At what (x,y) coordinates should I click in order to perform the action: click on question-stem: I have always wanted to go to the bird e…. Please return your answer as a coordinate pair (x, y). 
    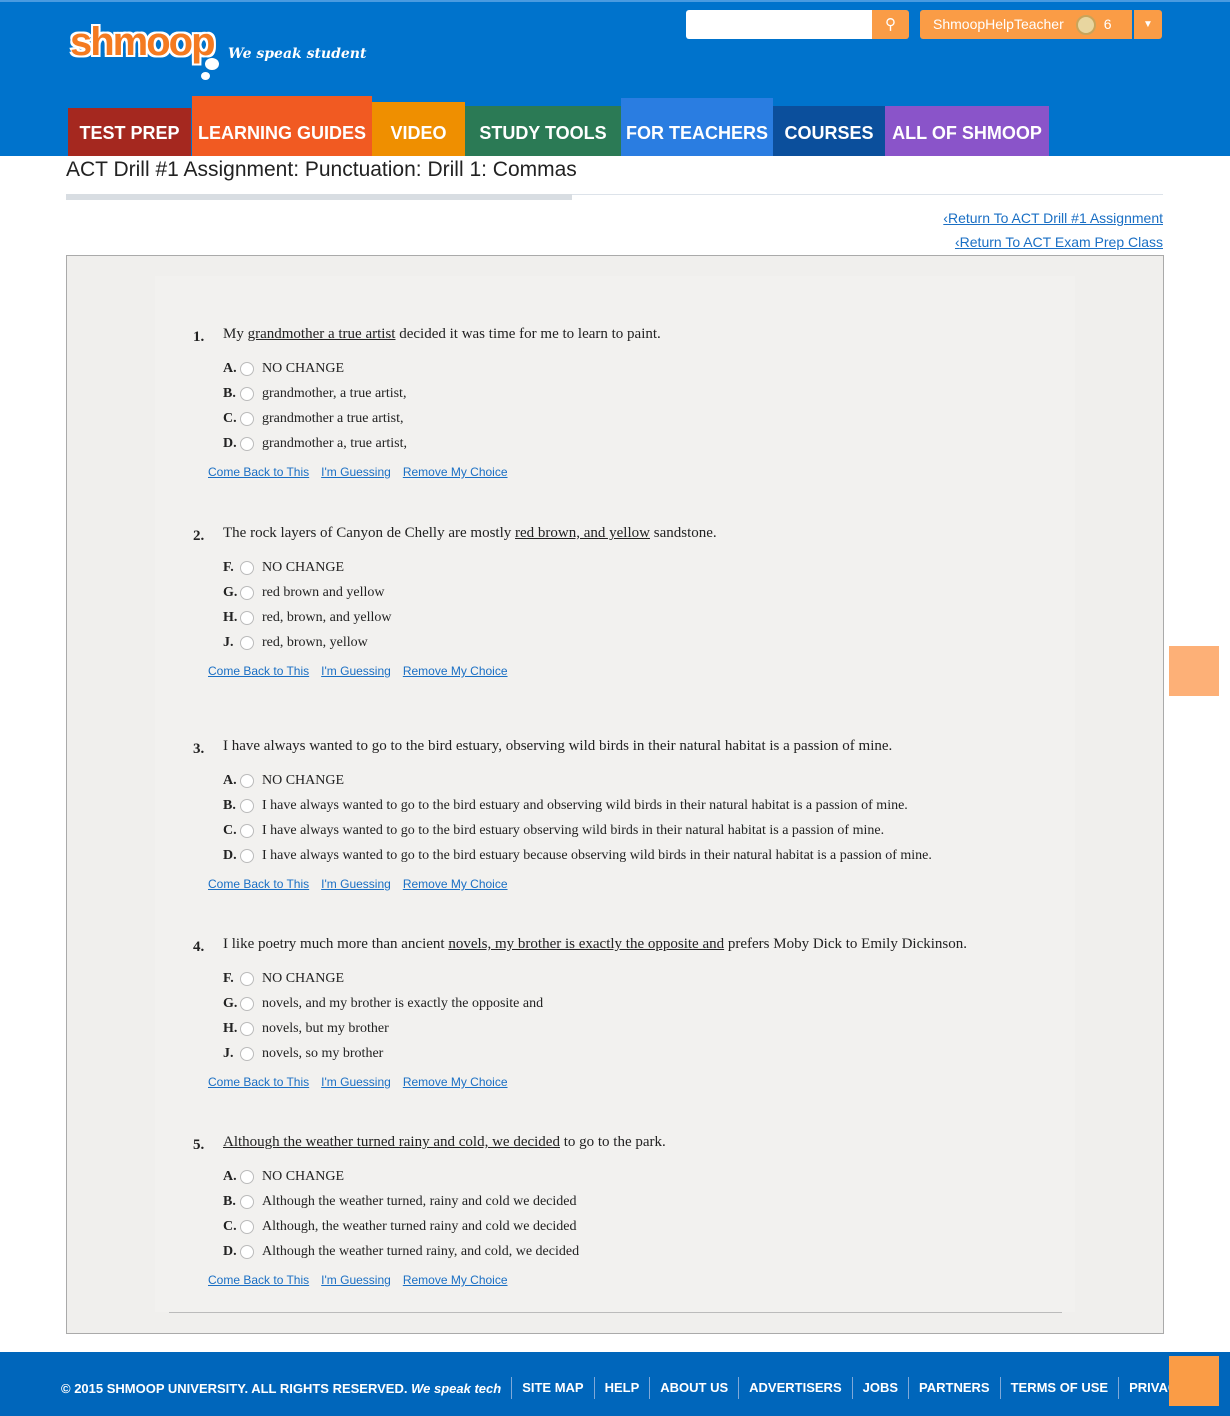
    Looking at the image, I should click on (558, 746).